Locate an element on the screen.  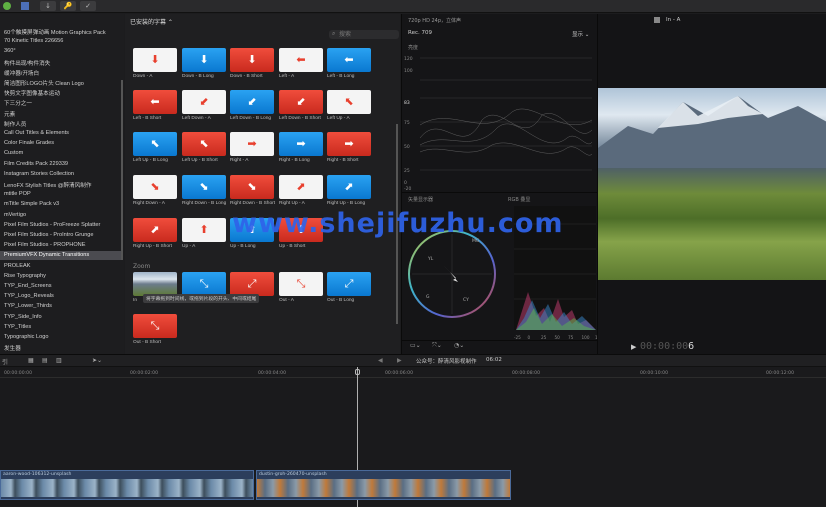
sidebar-item: 下三分之一 is located at coordinates (18, 103).